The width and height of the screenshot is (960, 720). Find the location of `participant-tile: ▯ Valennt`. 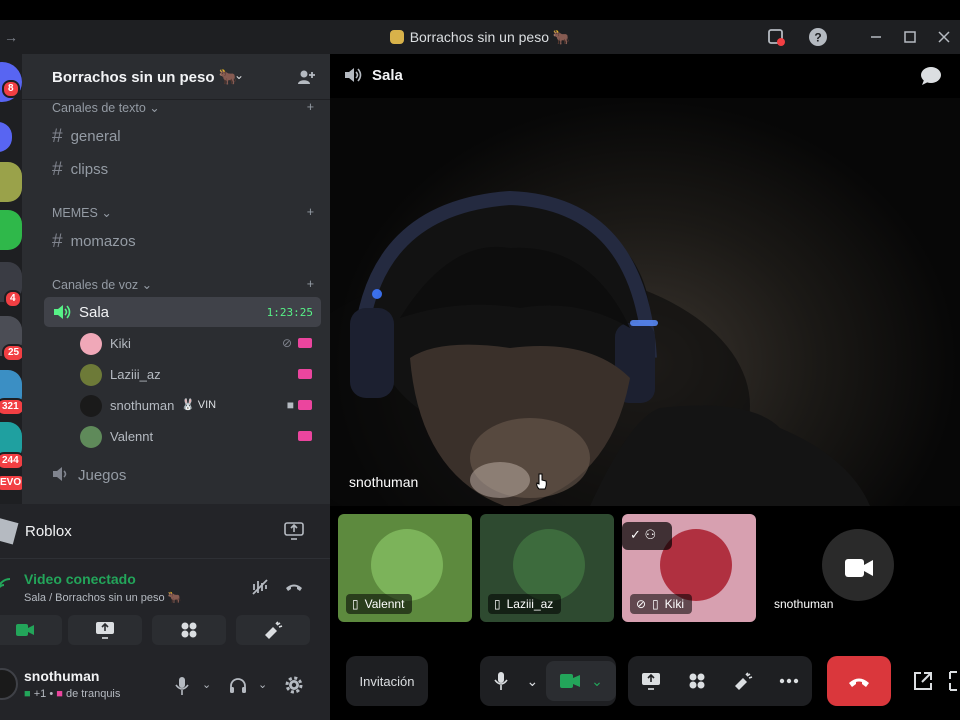

participant-tile: ▯ Valennt is located at coordinates (405, 568).